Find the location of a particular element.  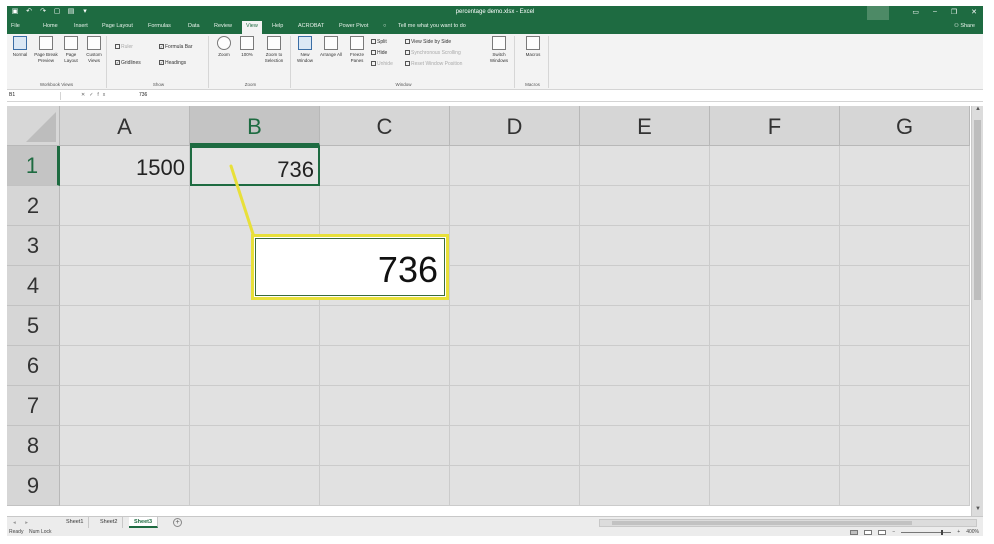

tab-review: Review is located at coordinates (223, 26).